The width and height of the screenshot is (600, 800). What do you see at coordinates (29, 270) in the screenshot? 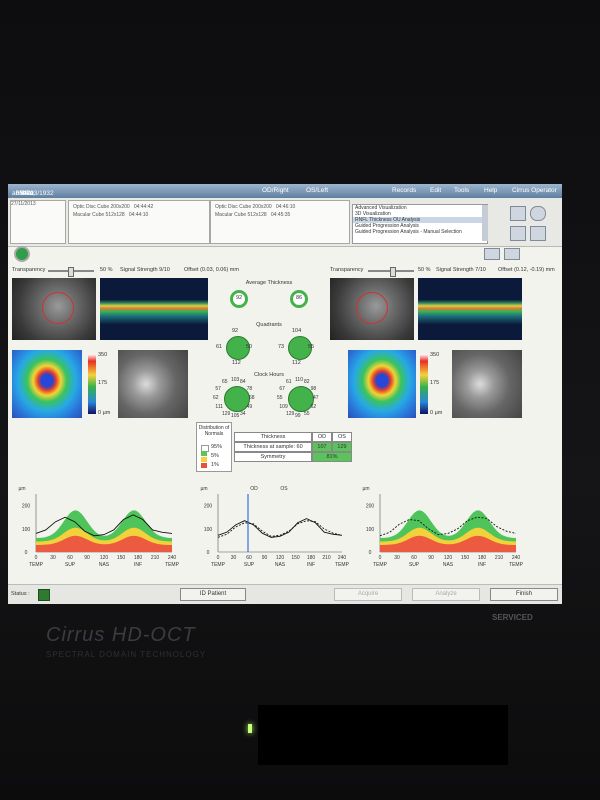
I see `od-transparency-label: Transparency` at bounding box center [29, 270].